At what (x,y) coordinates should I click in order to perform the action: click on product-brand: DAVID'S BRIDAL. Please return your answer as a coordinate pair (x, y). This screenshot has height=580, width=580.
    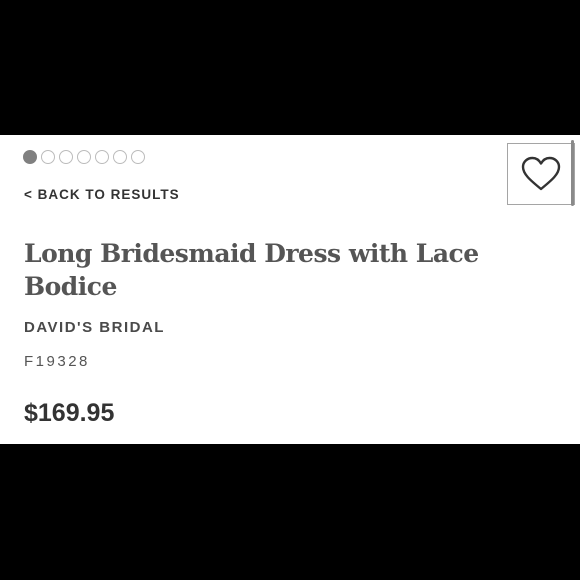
    Looking at the image, I should click on (94, 327).